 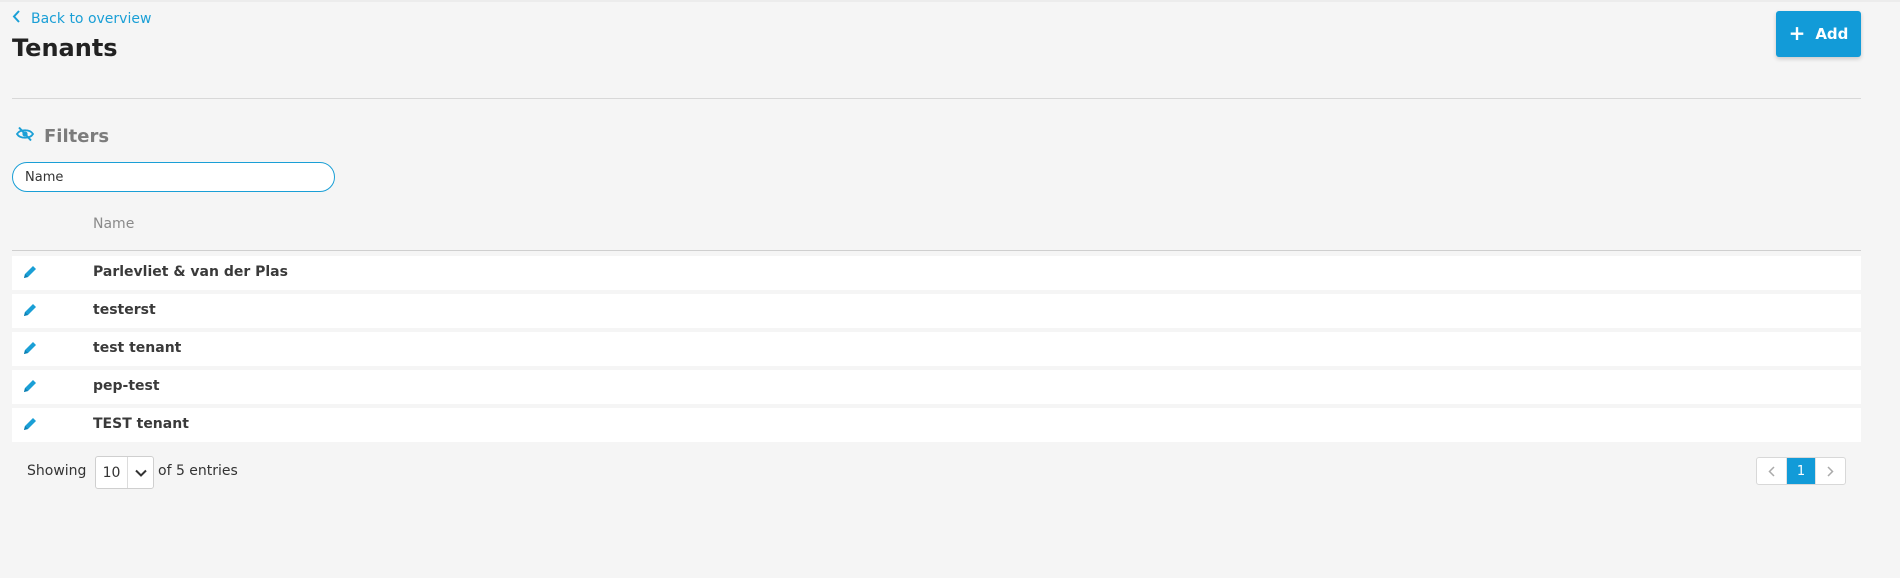 What do you see at coordinates (936, 387) in the screenshot?
I see `table-row: pep-test` at bounding box center [936, 387].